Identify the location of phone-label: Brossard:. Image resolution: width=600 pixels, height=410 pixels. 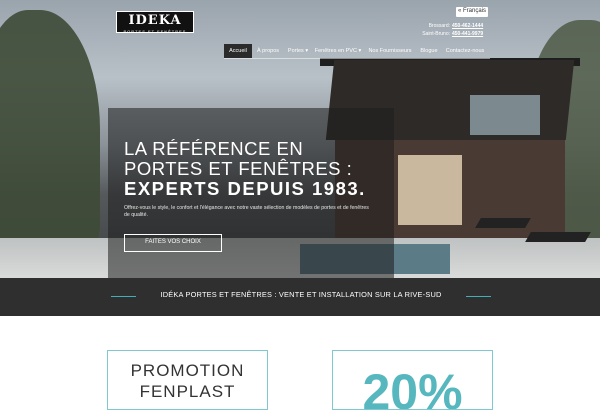
(439, 26).